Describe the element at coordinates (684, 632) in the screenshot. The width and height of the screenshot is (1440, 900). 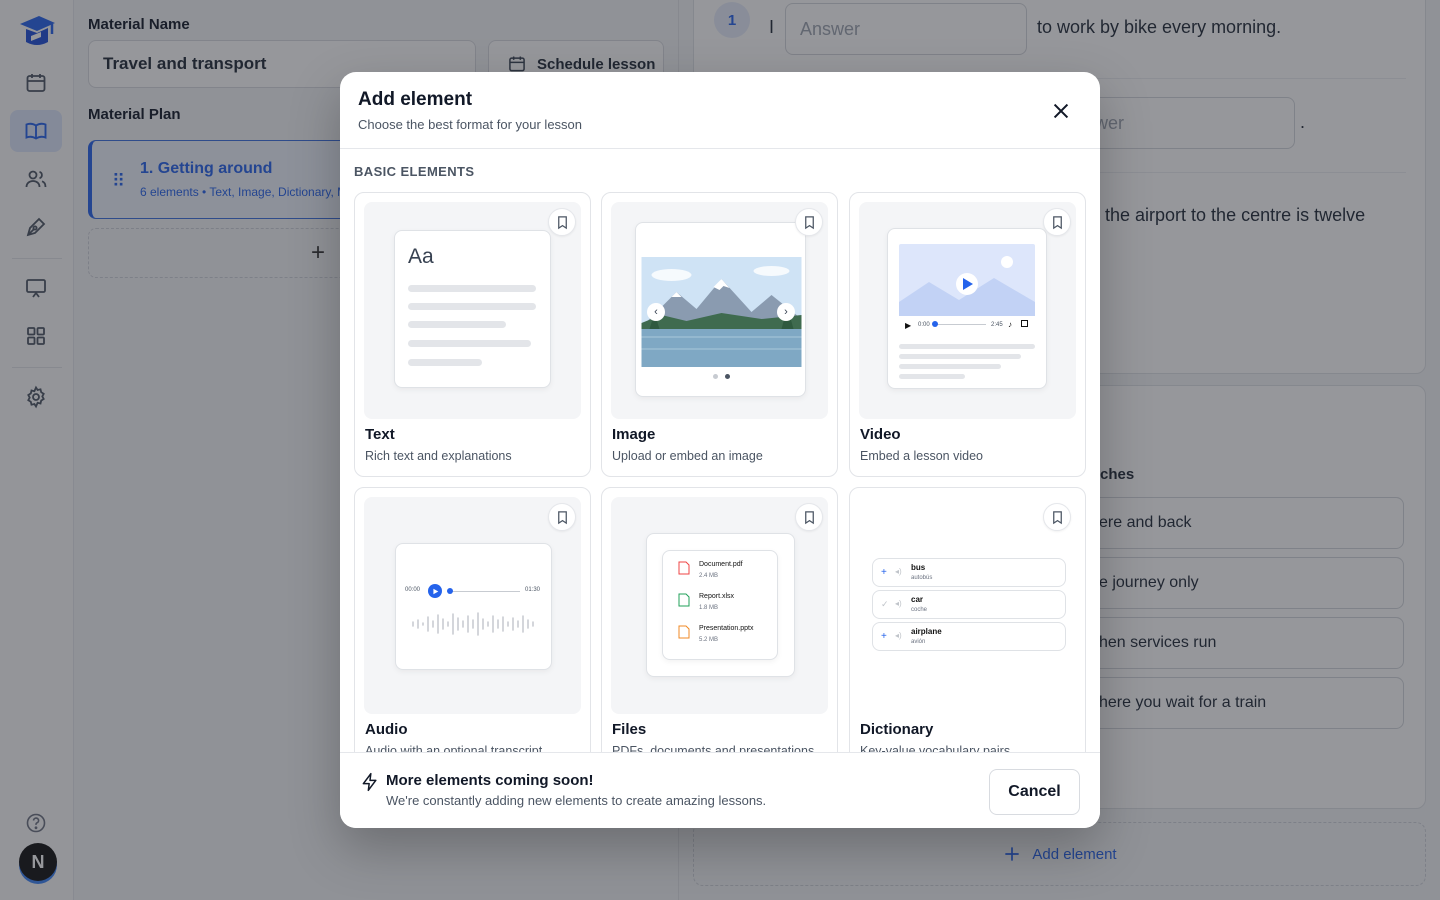
I see `presentation-file-icon` at that location.